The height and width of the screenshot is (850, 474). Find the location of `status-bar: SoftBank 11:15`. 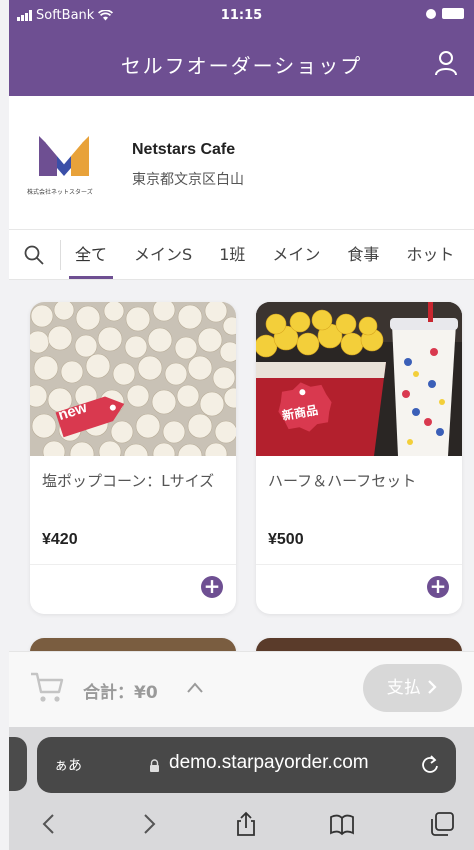

status-bar: SoftBank 11:15 is located at coordinates (241, 15).